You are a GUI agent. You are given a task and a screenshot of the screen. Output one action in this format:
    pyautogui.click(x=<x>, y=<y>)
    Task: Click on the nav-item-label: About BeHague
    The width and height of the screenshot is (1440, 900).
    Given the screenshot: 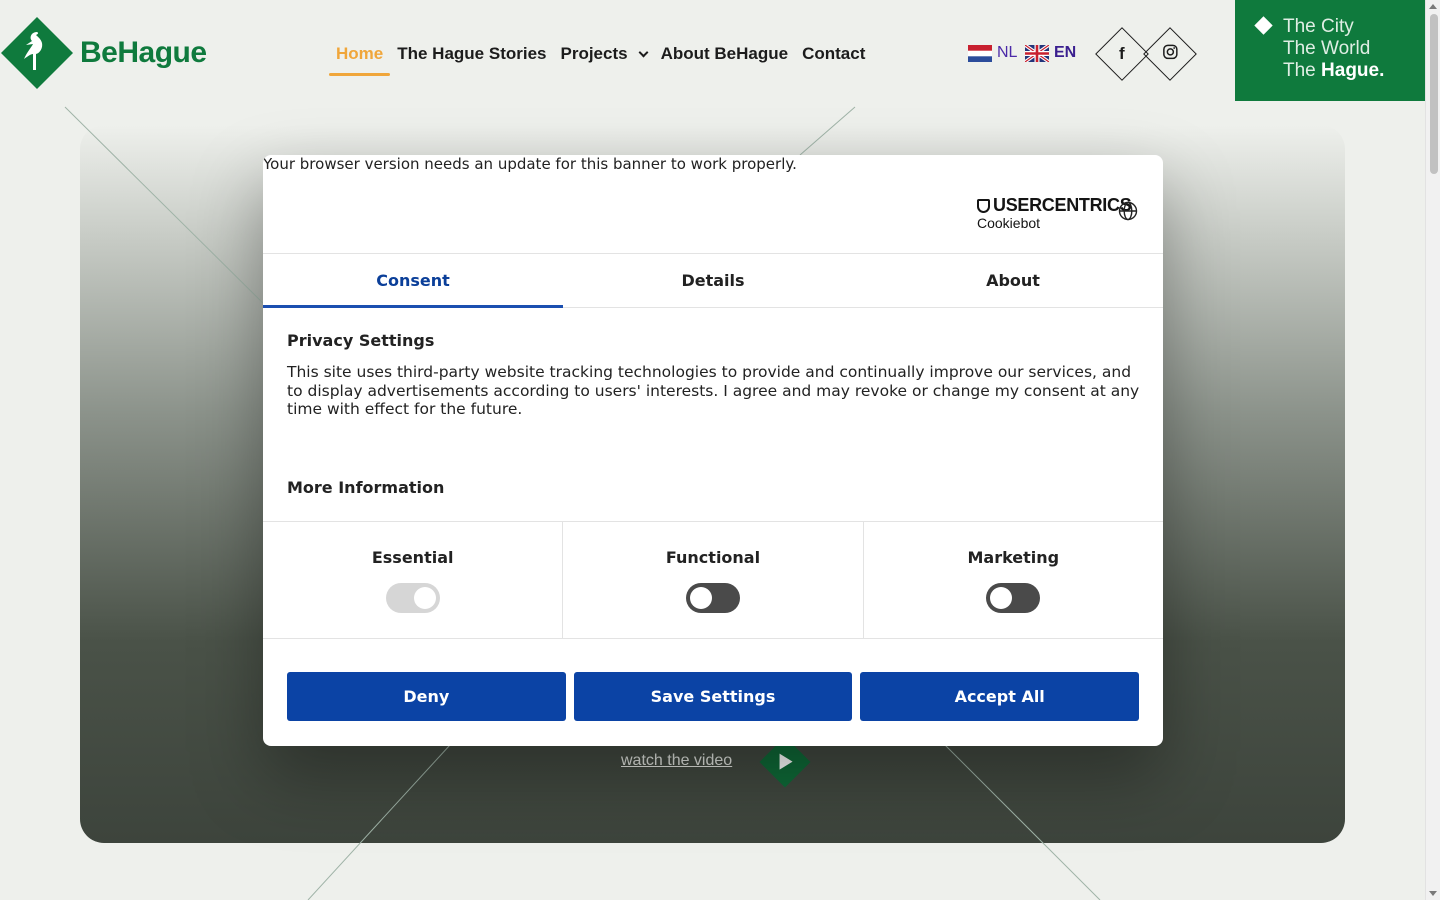 What is the action you would take?
    pyautogui.click(x=724, y=53)
    